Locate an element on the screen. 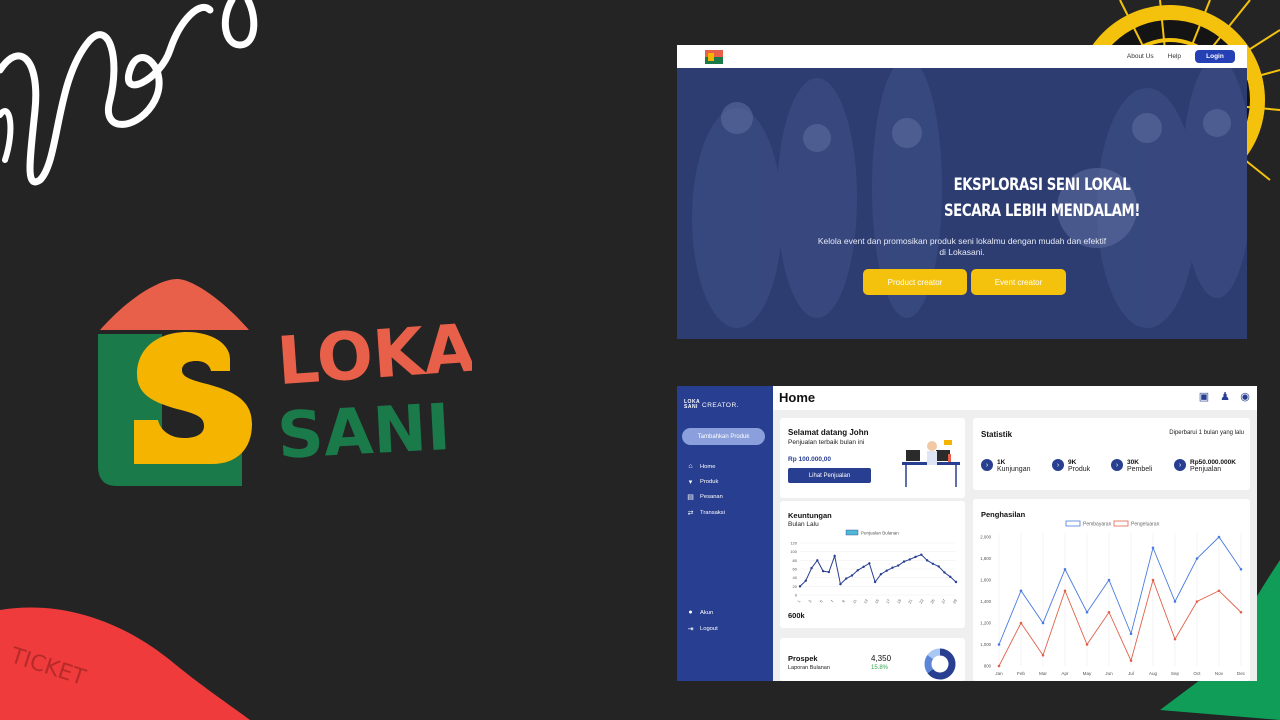  x-tick-label: 29 is located at coordinates (955, 602).